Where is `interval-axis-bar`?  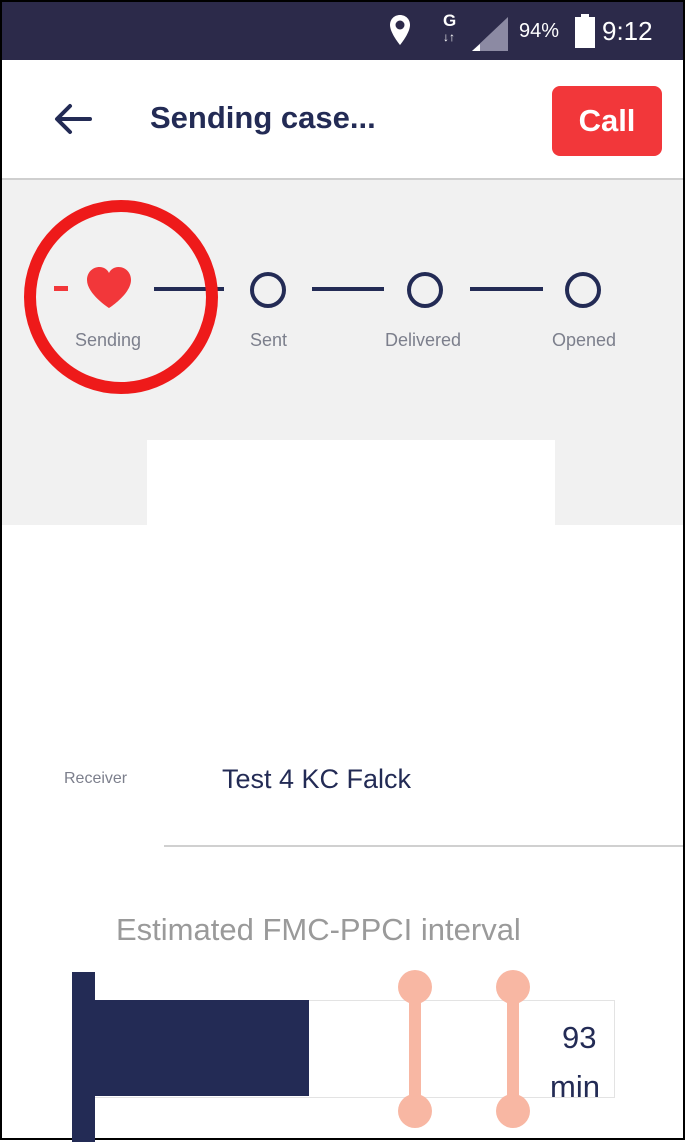
interval-axis-bar is located at coordinates (83, 1057).